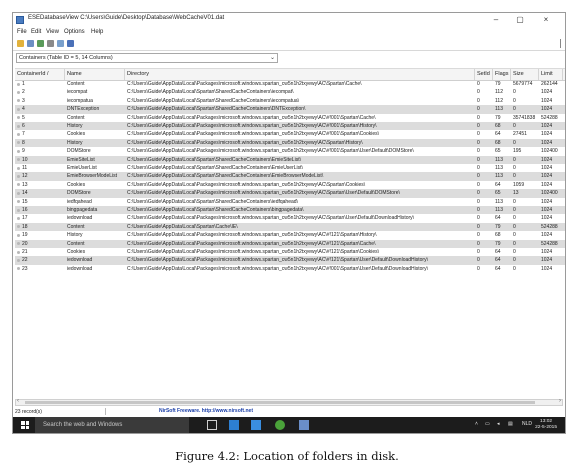  What do you see at coordinates (50, 43) in the screenshot?
I see `copy-icon` at bounding box center [50, 43].